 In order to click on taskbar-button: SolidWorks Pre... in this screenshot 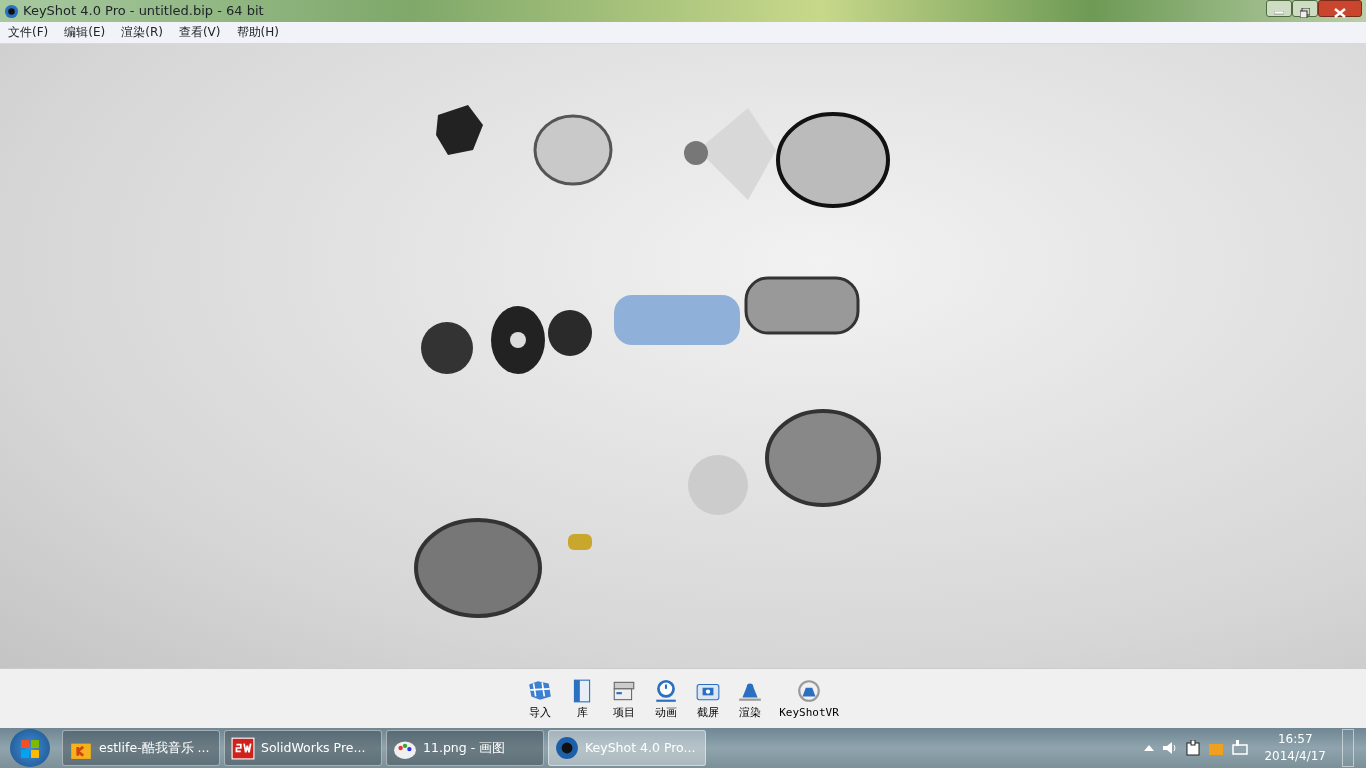, I will do `click(303, 748)`.